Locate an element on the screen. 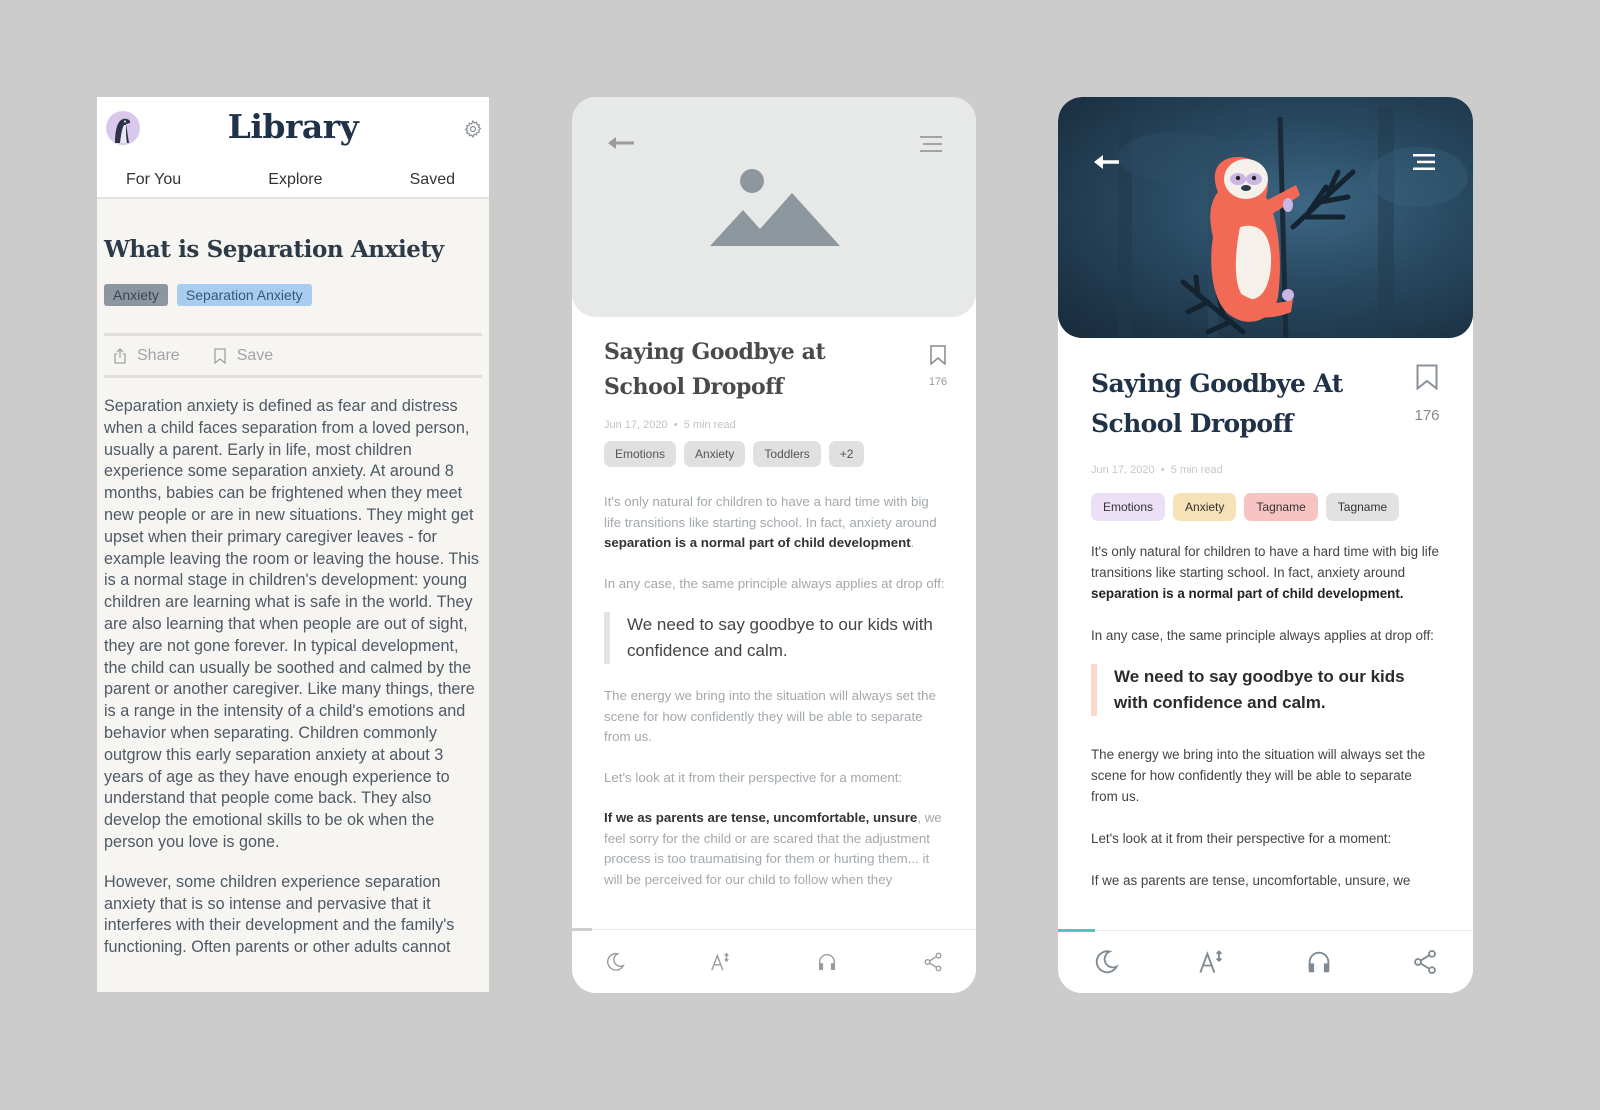  library-tabs: For You Explore Saved is located at coordinates (293, 181).